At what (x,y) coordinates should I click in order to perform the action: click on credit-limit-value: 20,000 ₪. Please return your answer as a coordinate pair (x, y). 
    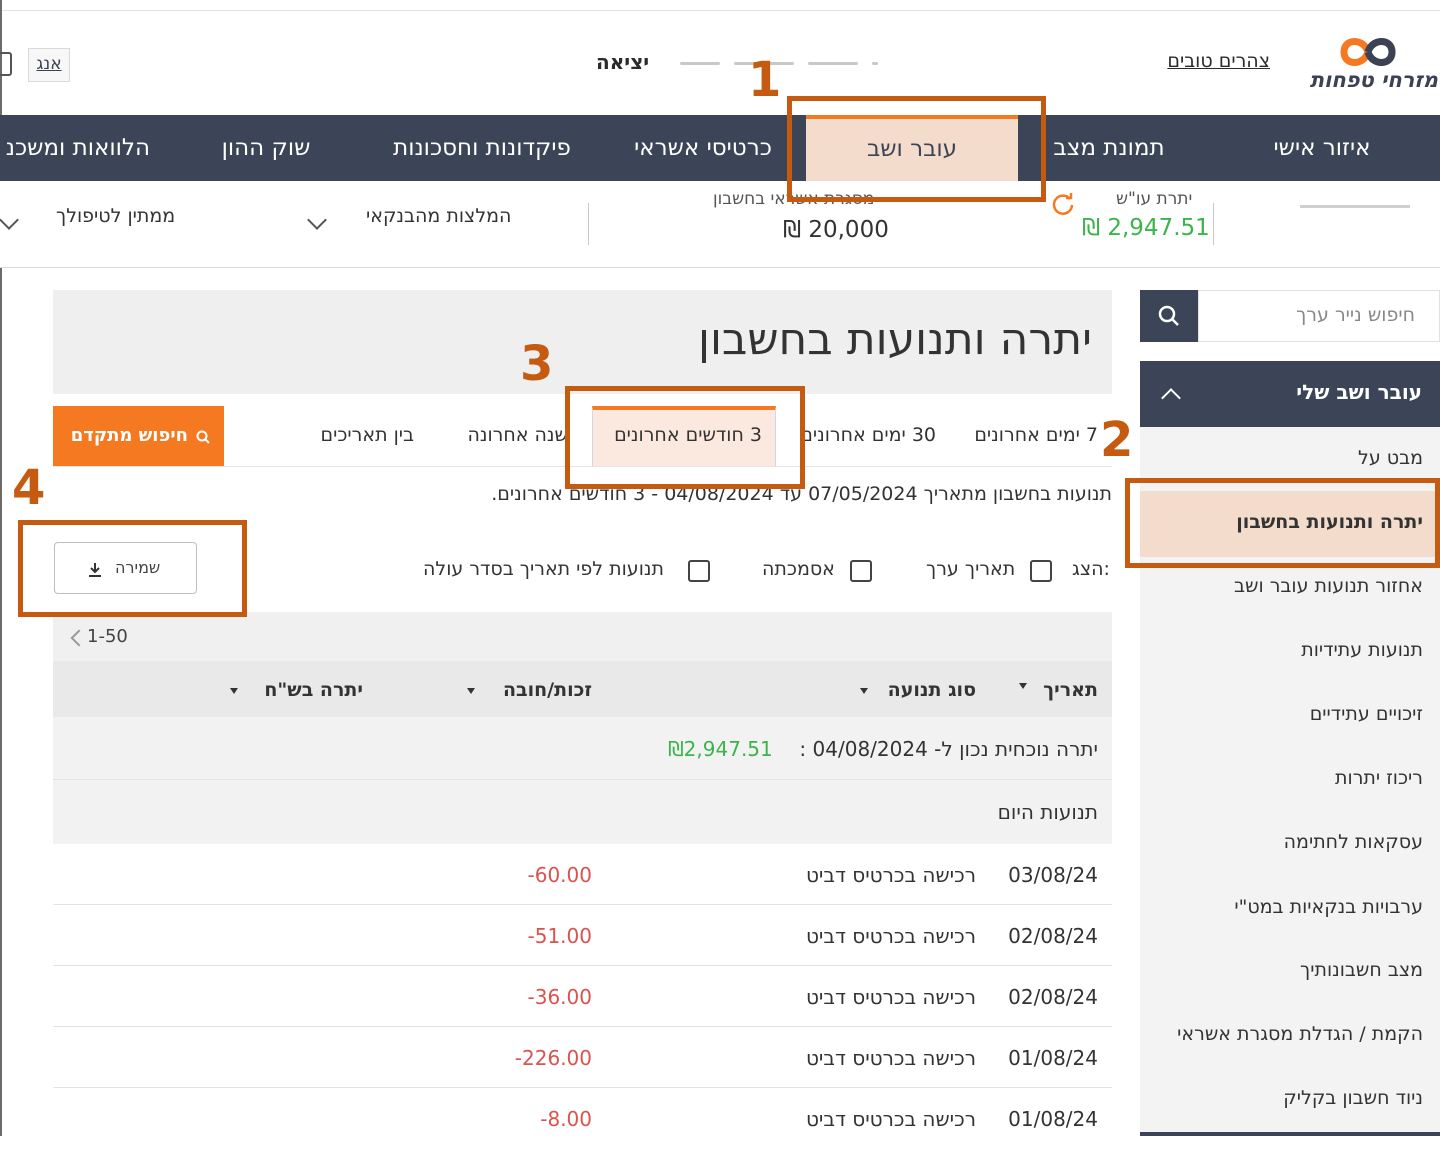
    Looking at the image, I should click on (836, 230).